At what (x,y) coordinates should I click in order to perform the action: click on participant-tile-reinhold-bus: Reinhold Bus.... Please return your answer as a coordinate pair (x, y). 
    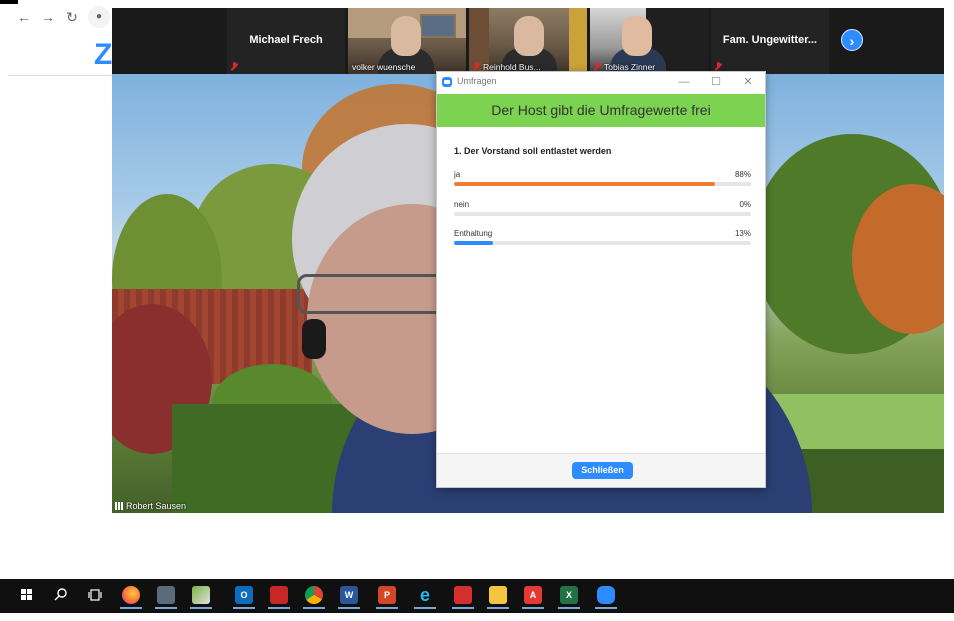
    Looking at the image, I should click on (528, 41).